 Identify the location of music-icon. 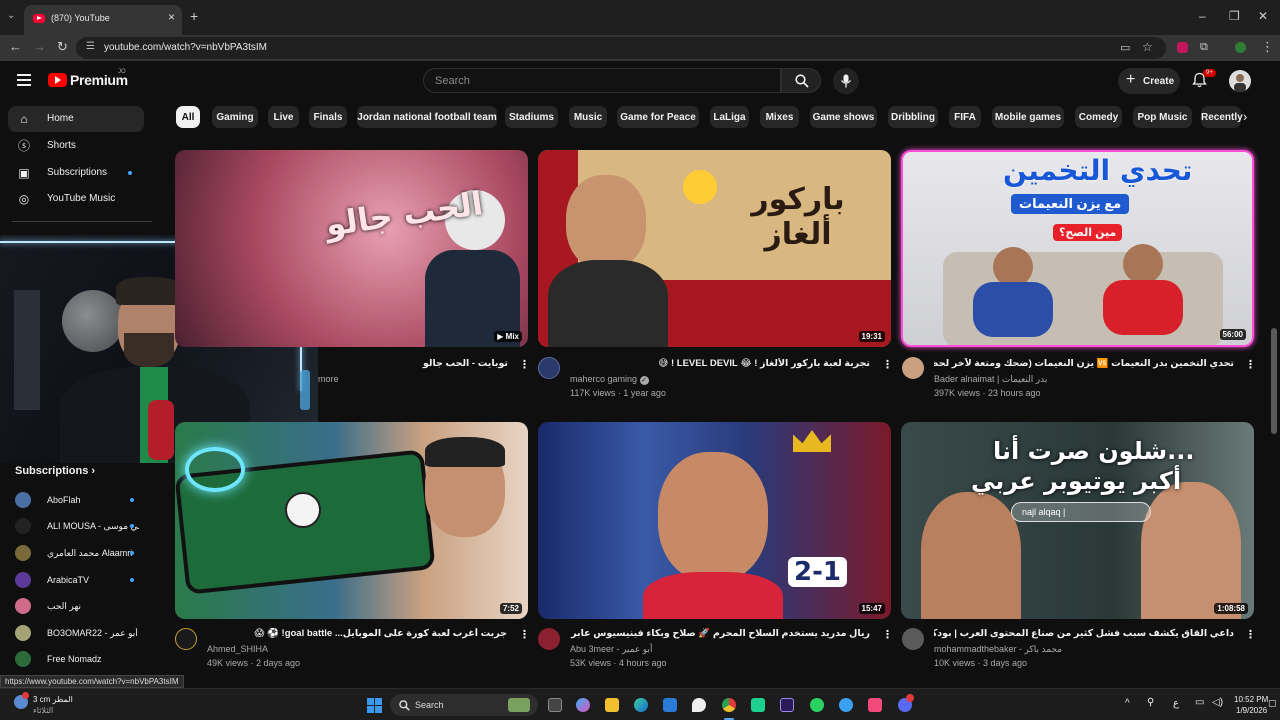
(875, 705).